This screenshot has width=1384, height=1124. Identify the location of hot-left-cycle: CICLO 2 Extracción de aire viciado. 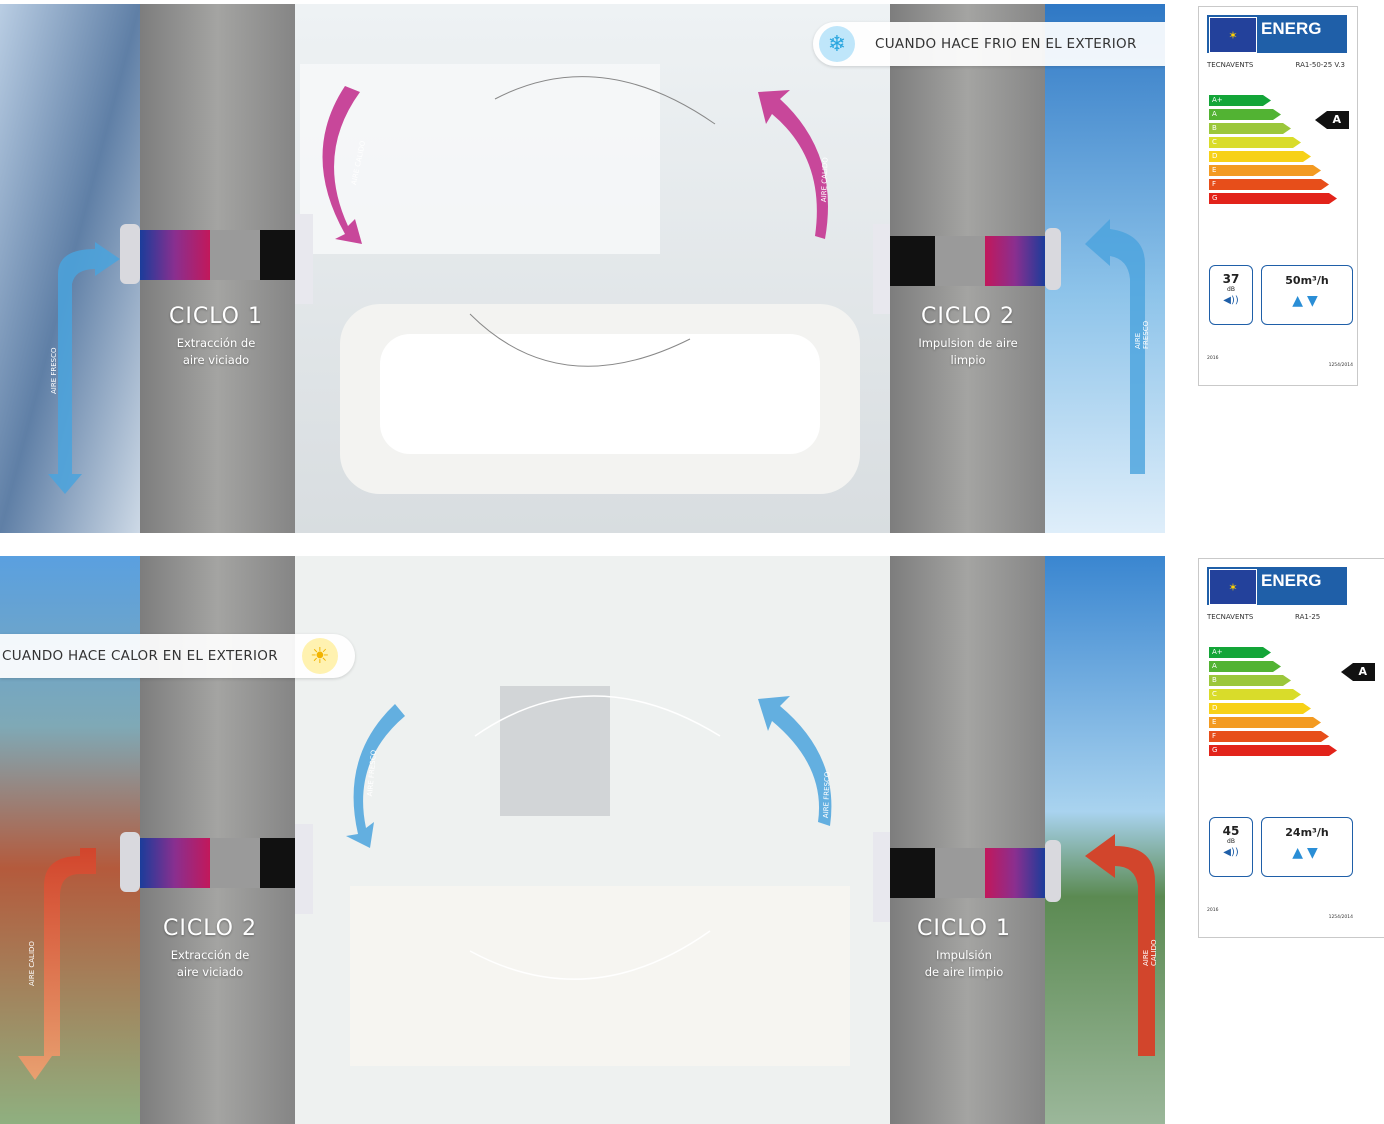
(210, 948).